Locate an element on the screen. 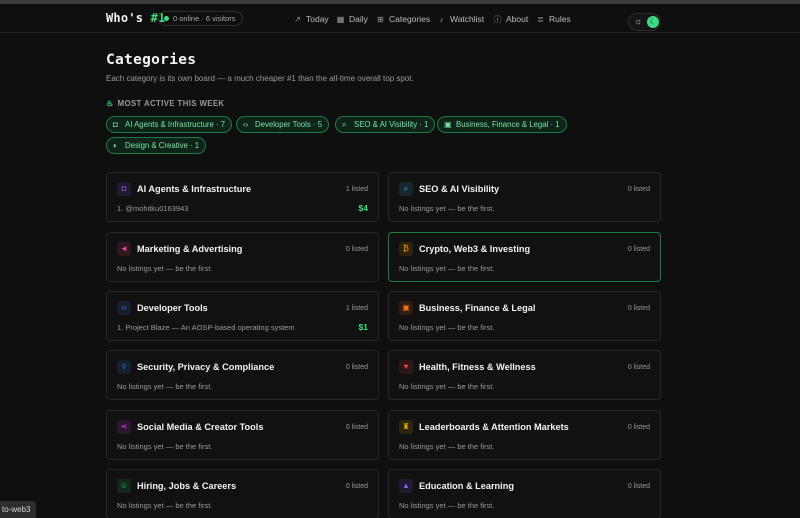 Image resolution: width=800 pixels, height=518 pixels. chip-seo: ⌕ SEO & AI Visibility · 1 is located at coordinates (385, 124).